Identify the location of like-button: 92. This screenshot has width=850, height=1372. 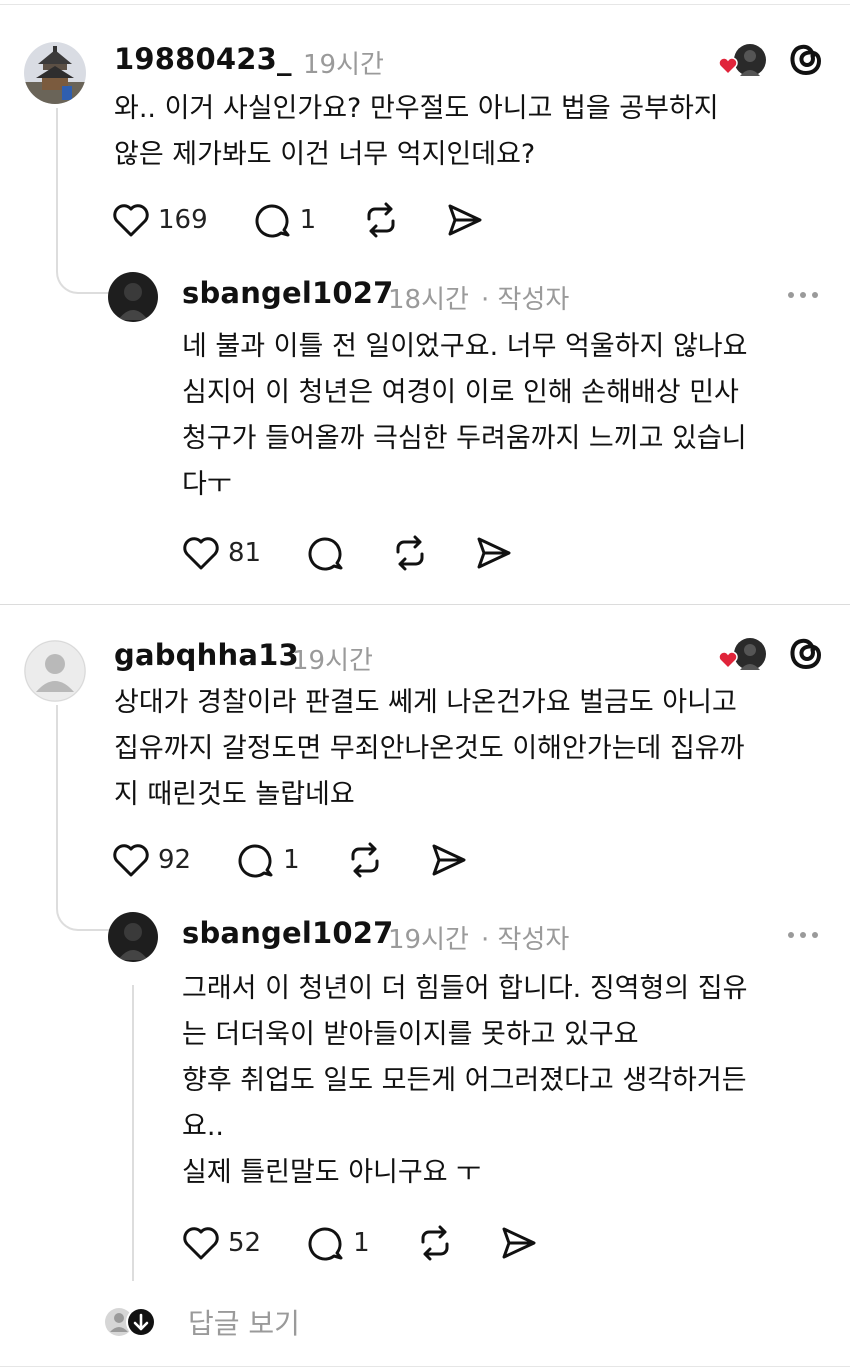
(151, 860).